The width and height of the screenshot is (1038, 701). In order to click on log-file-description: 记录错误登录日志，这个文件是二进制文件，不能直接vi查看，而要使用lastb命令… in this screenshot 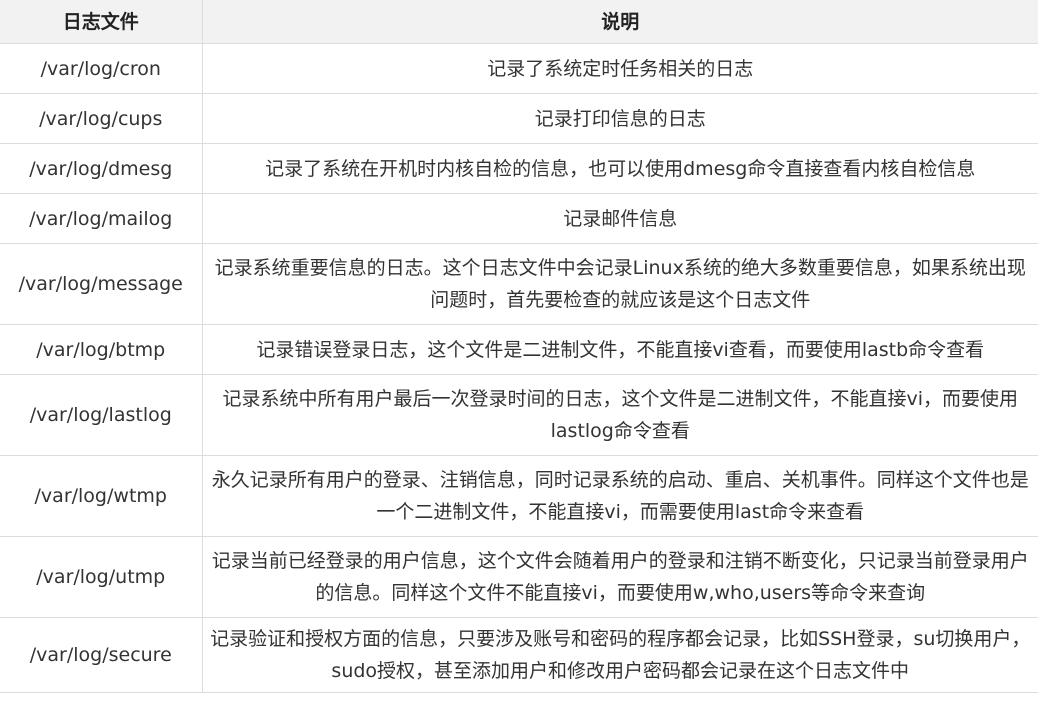, I will do `click(619, 349)`.